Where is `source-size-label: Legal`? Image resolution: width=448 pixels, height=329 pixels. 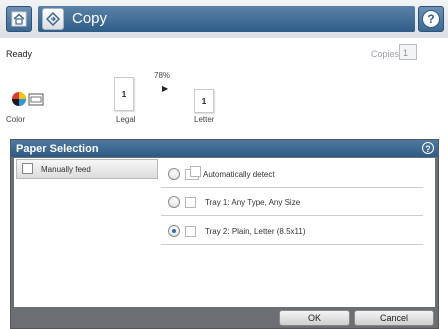 source-size-label: Legal is located at coordinates (126, 119).